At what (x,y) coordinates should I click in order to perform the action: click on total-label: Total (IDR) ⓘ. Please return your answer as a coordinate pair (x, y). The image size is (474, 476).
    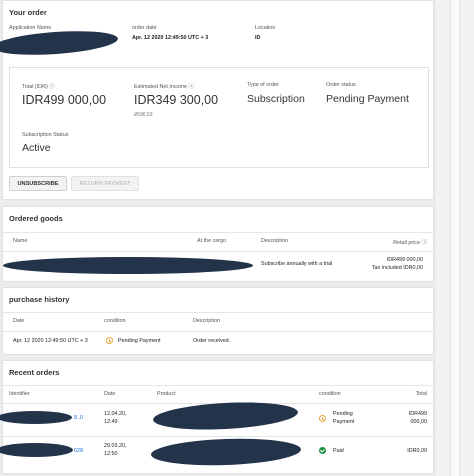
    Looking at the image, I should click on (38, 87).